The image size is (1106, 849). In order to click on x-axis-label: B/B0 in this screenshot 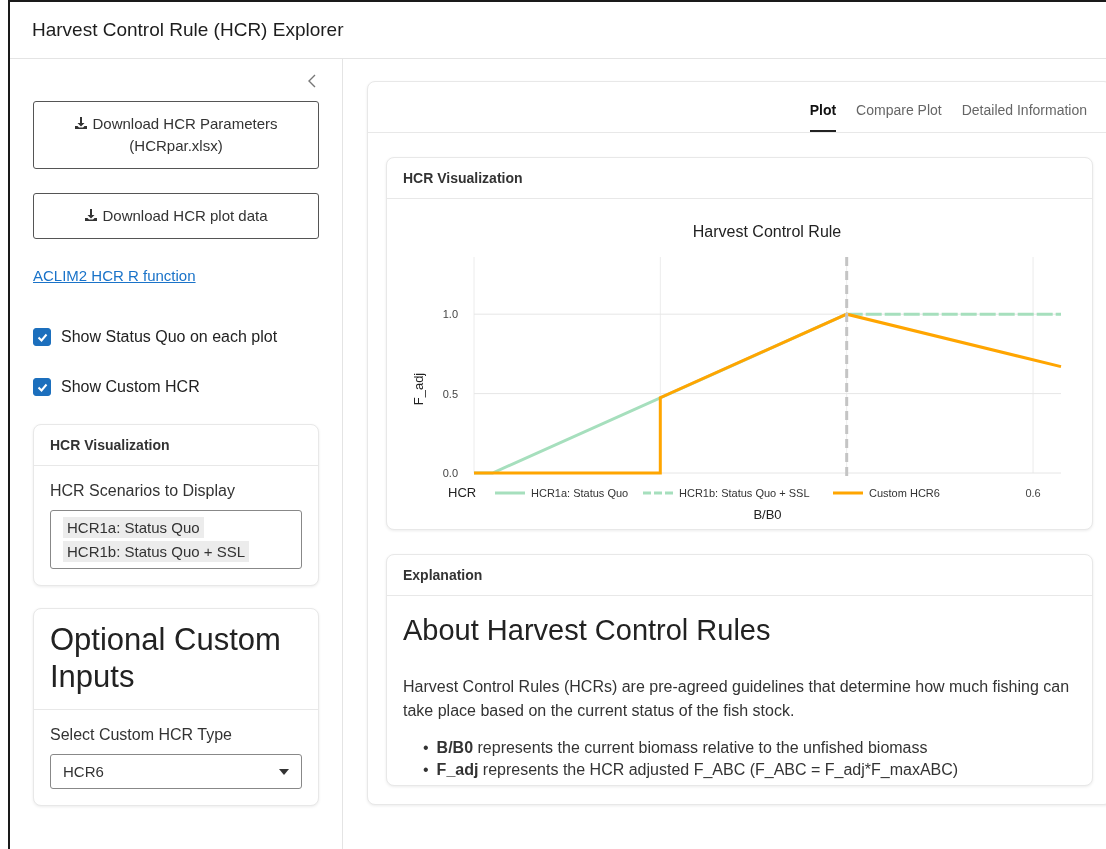, I will do `click(767, 514)`.